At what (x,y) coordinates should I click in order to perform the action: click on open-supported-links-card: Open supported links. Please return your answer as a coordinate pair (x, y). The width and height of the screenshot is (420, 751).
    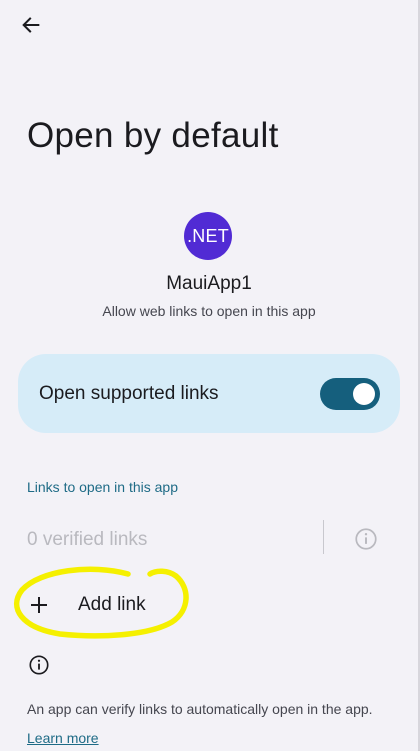
    Looking at the image, I should click on (209, 393).